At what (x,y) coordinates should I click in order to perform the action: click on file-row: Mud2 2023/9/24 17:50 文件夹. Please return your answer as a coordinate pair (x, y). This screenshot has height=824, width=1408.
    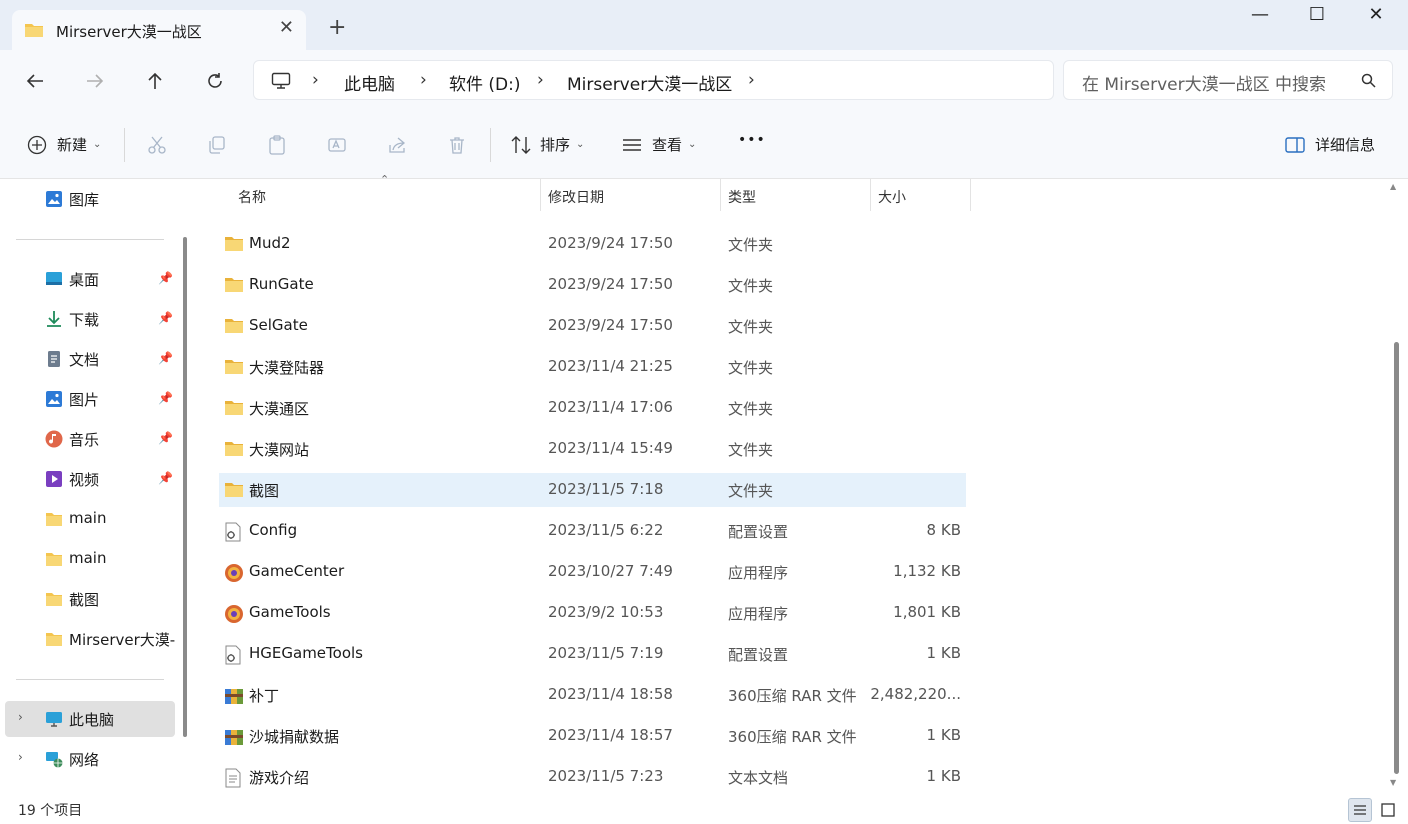
    Looking at the image, I should click on (592, 244).